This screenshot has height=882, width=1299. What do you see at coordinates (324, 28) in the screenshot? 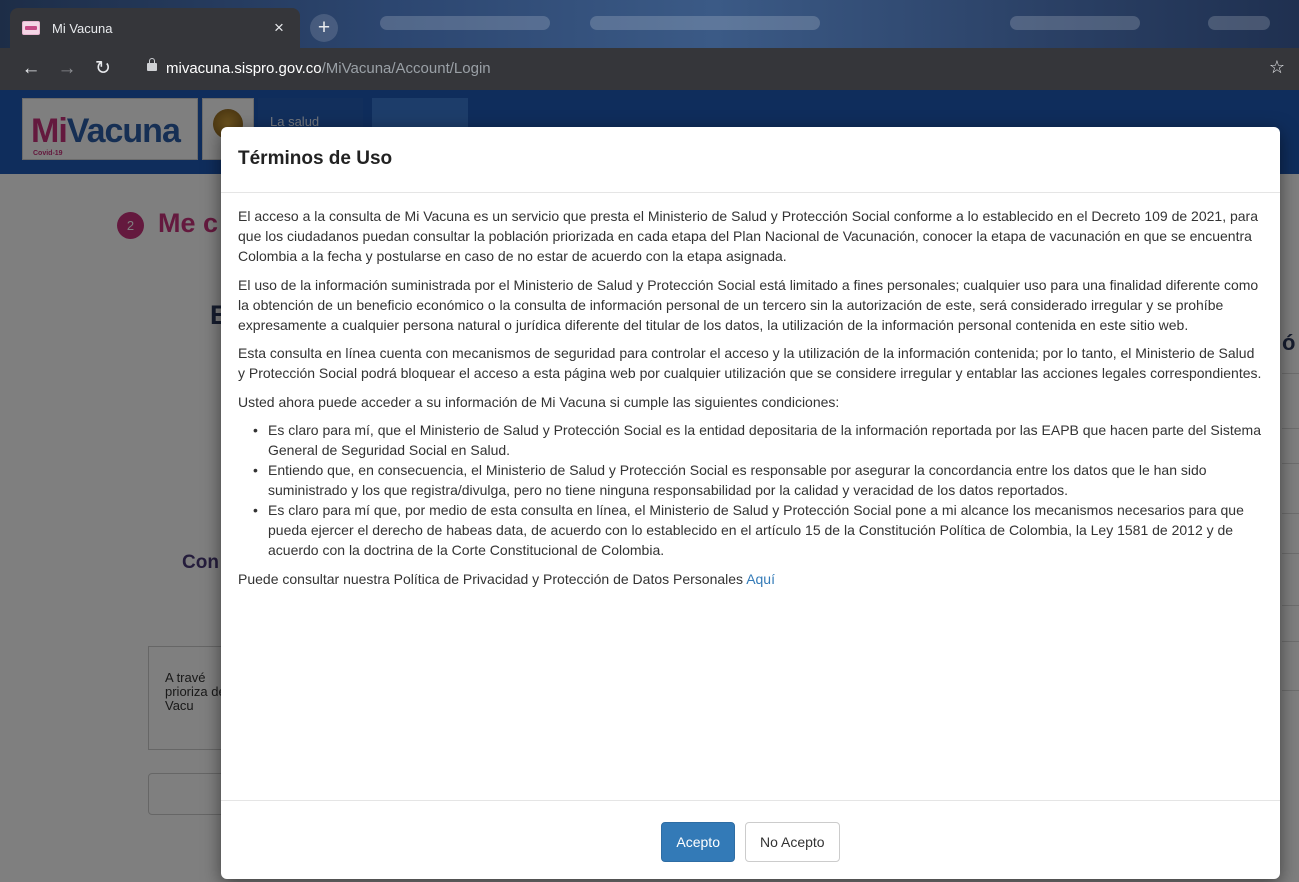
I see `new-tab-button: +` at bounding box center [324, 28].